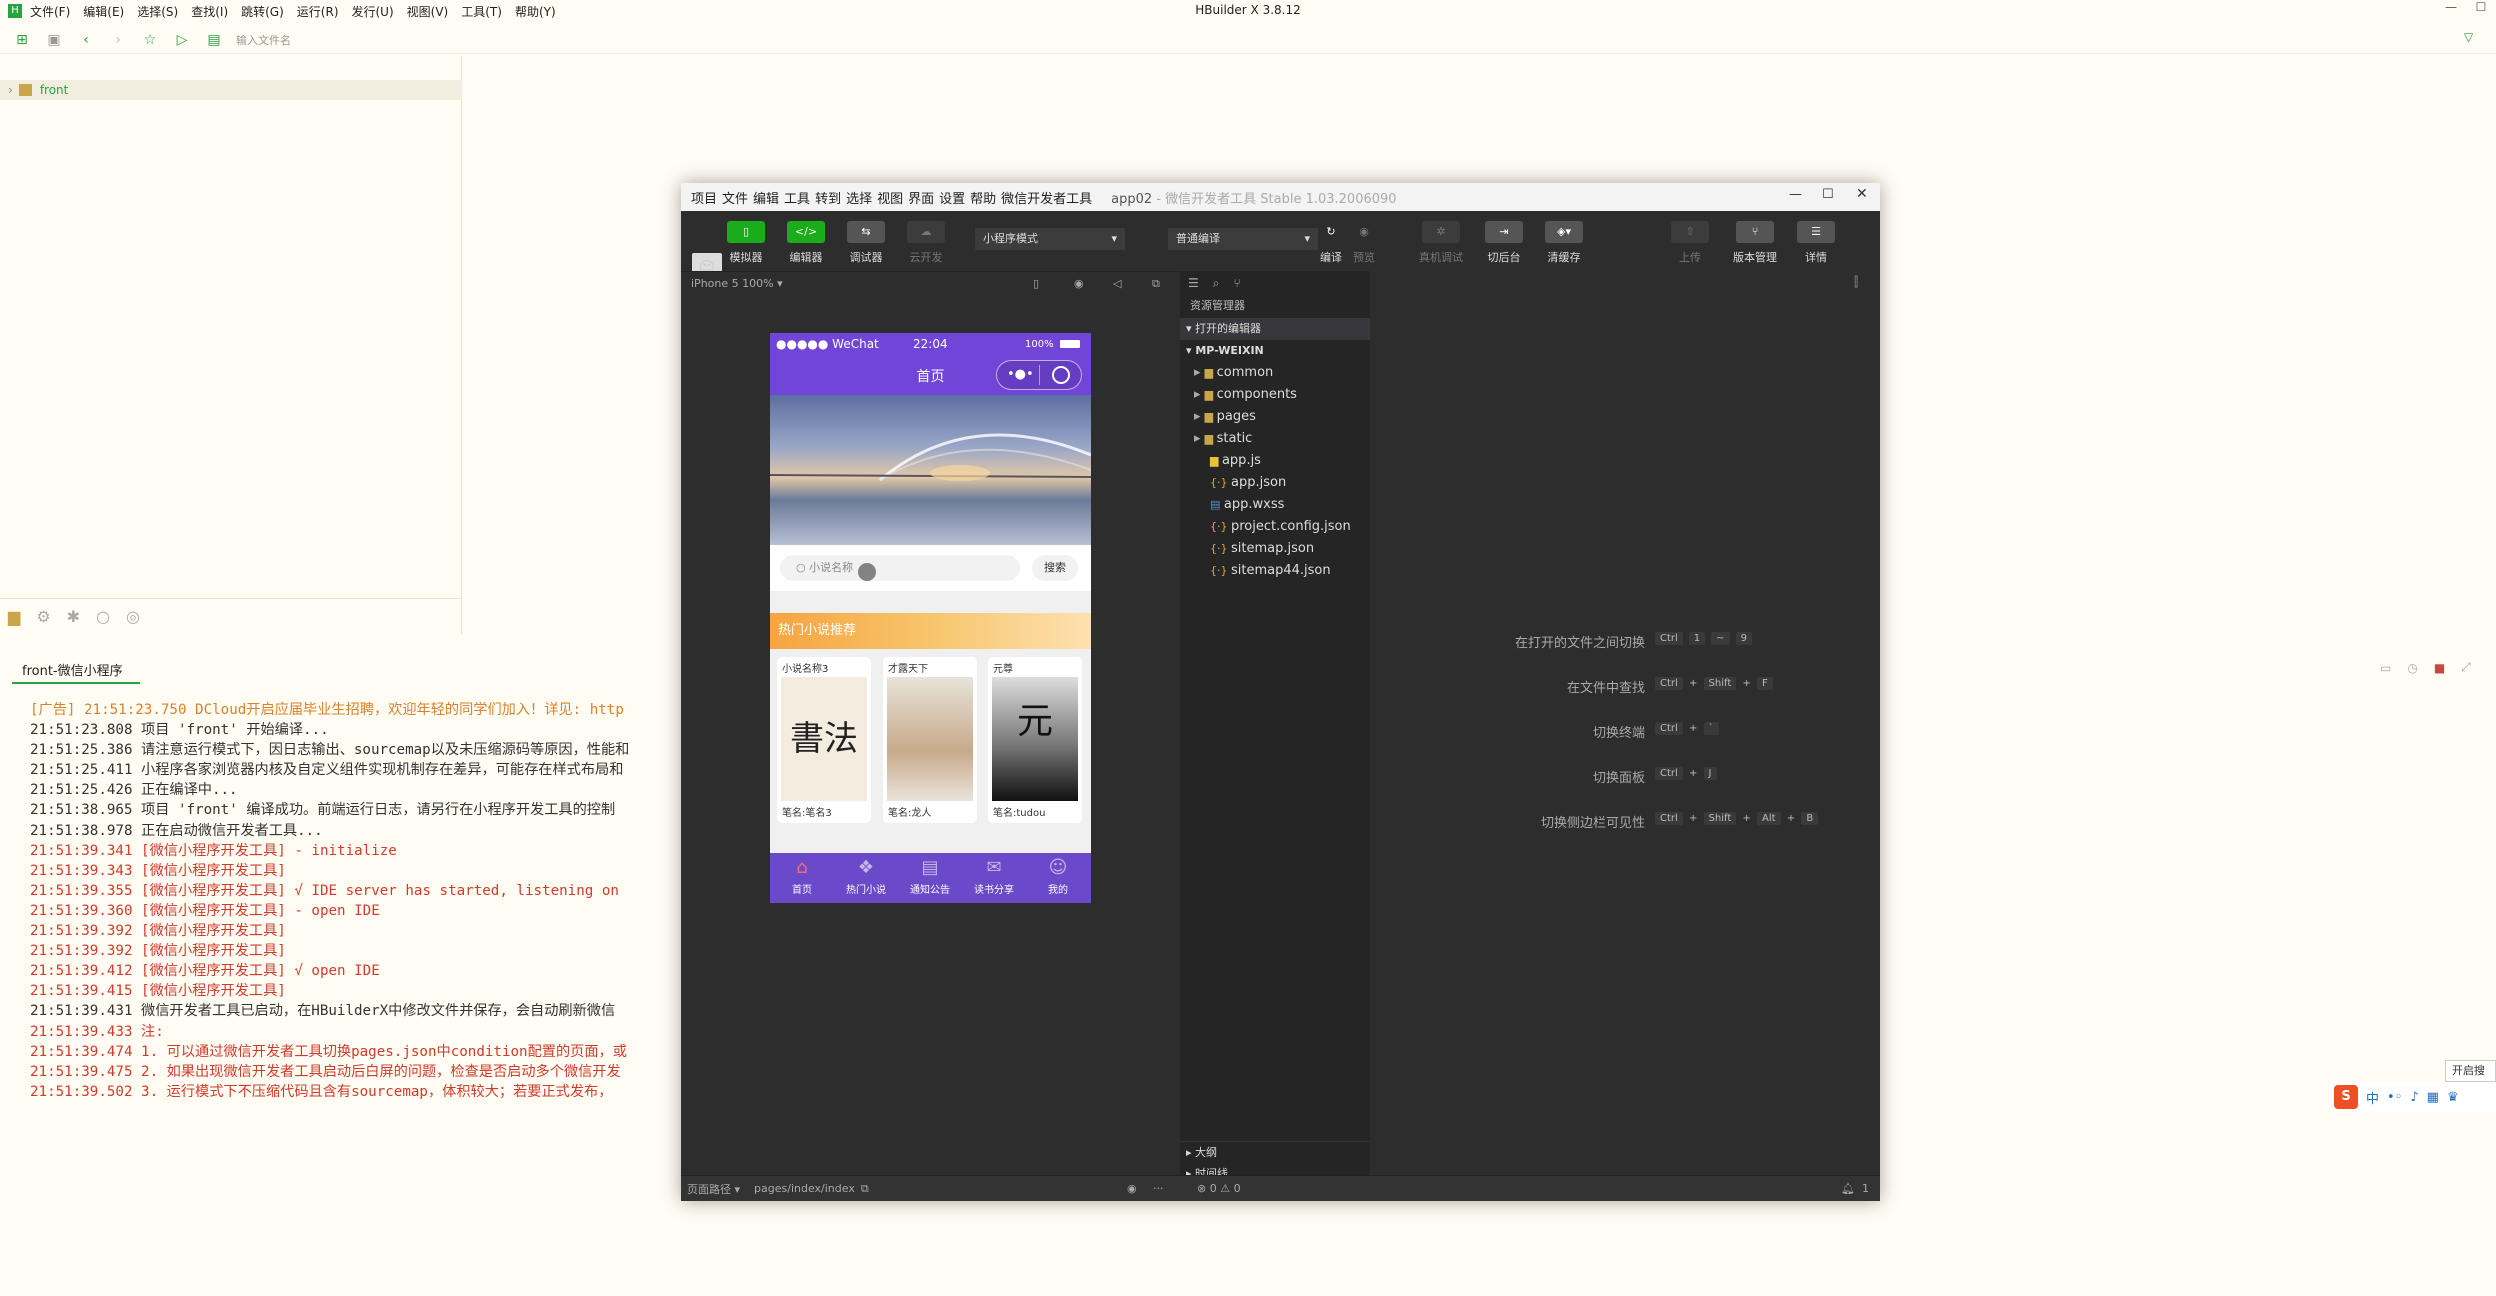 Image resolution: width=2496 pixels, height=1296 pixels. I want to click on banner-image, so click(930, 470).